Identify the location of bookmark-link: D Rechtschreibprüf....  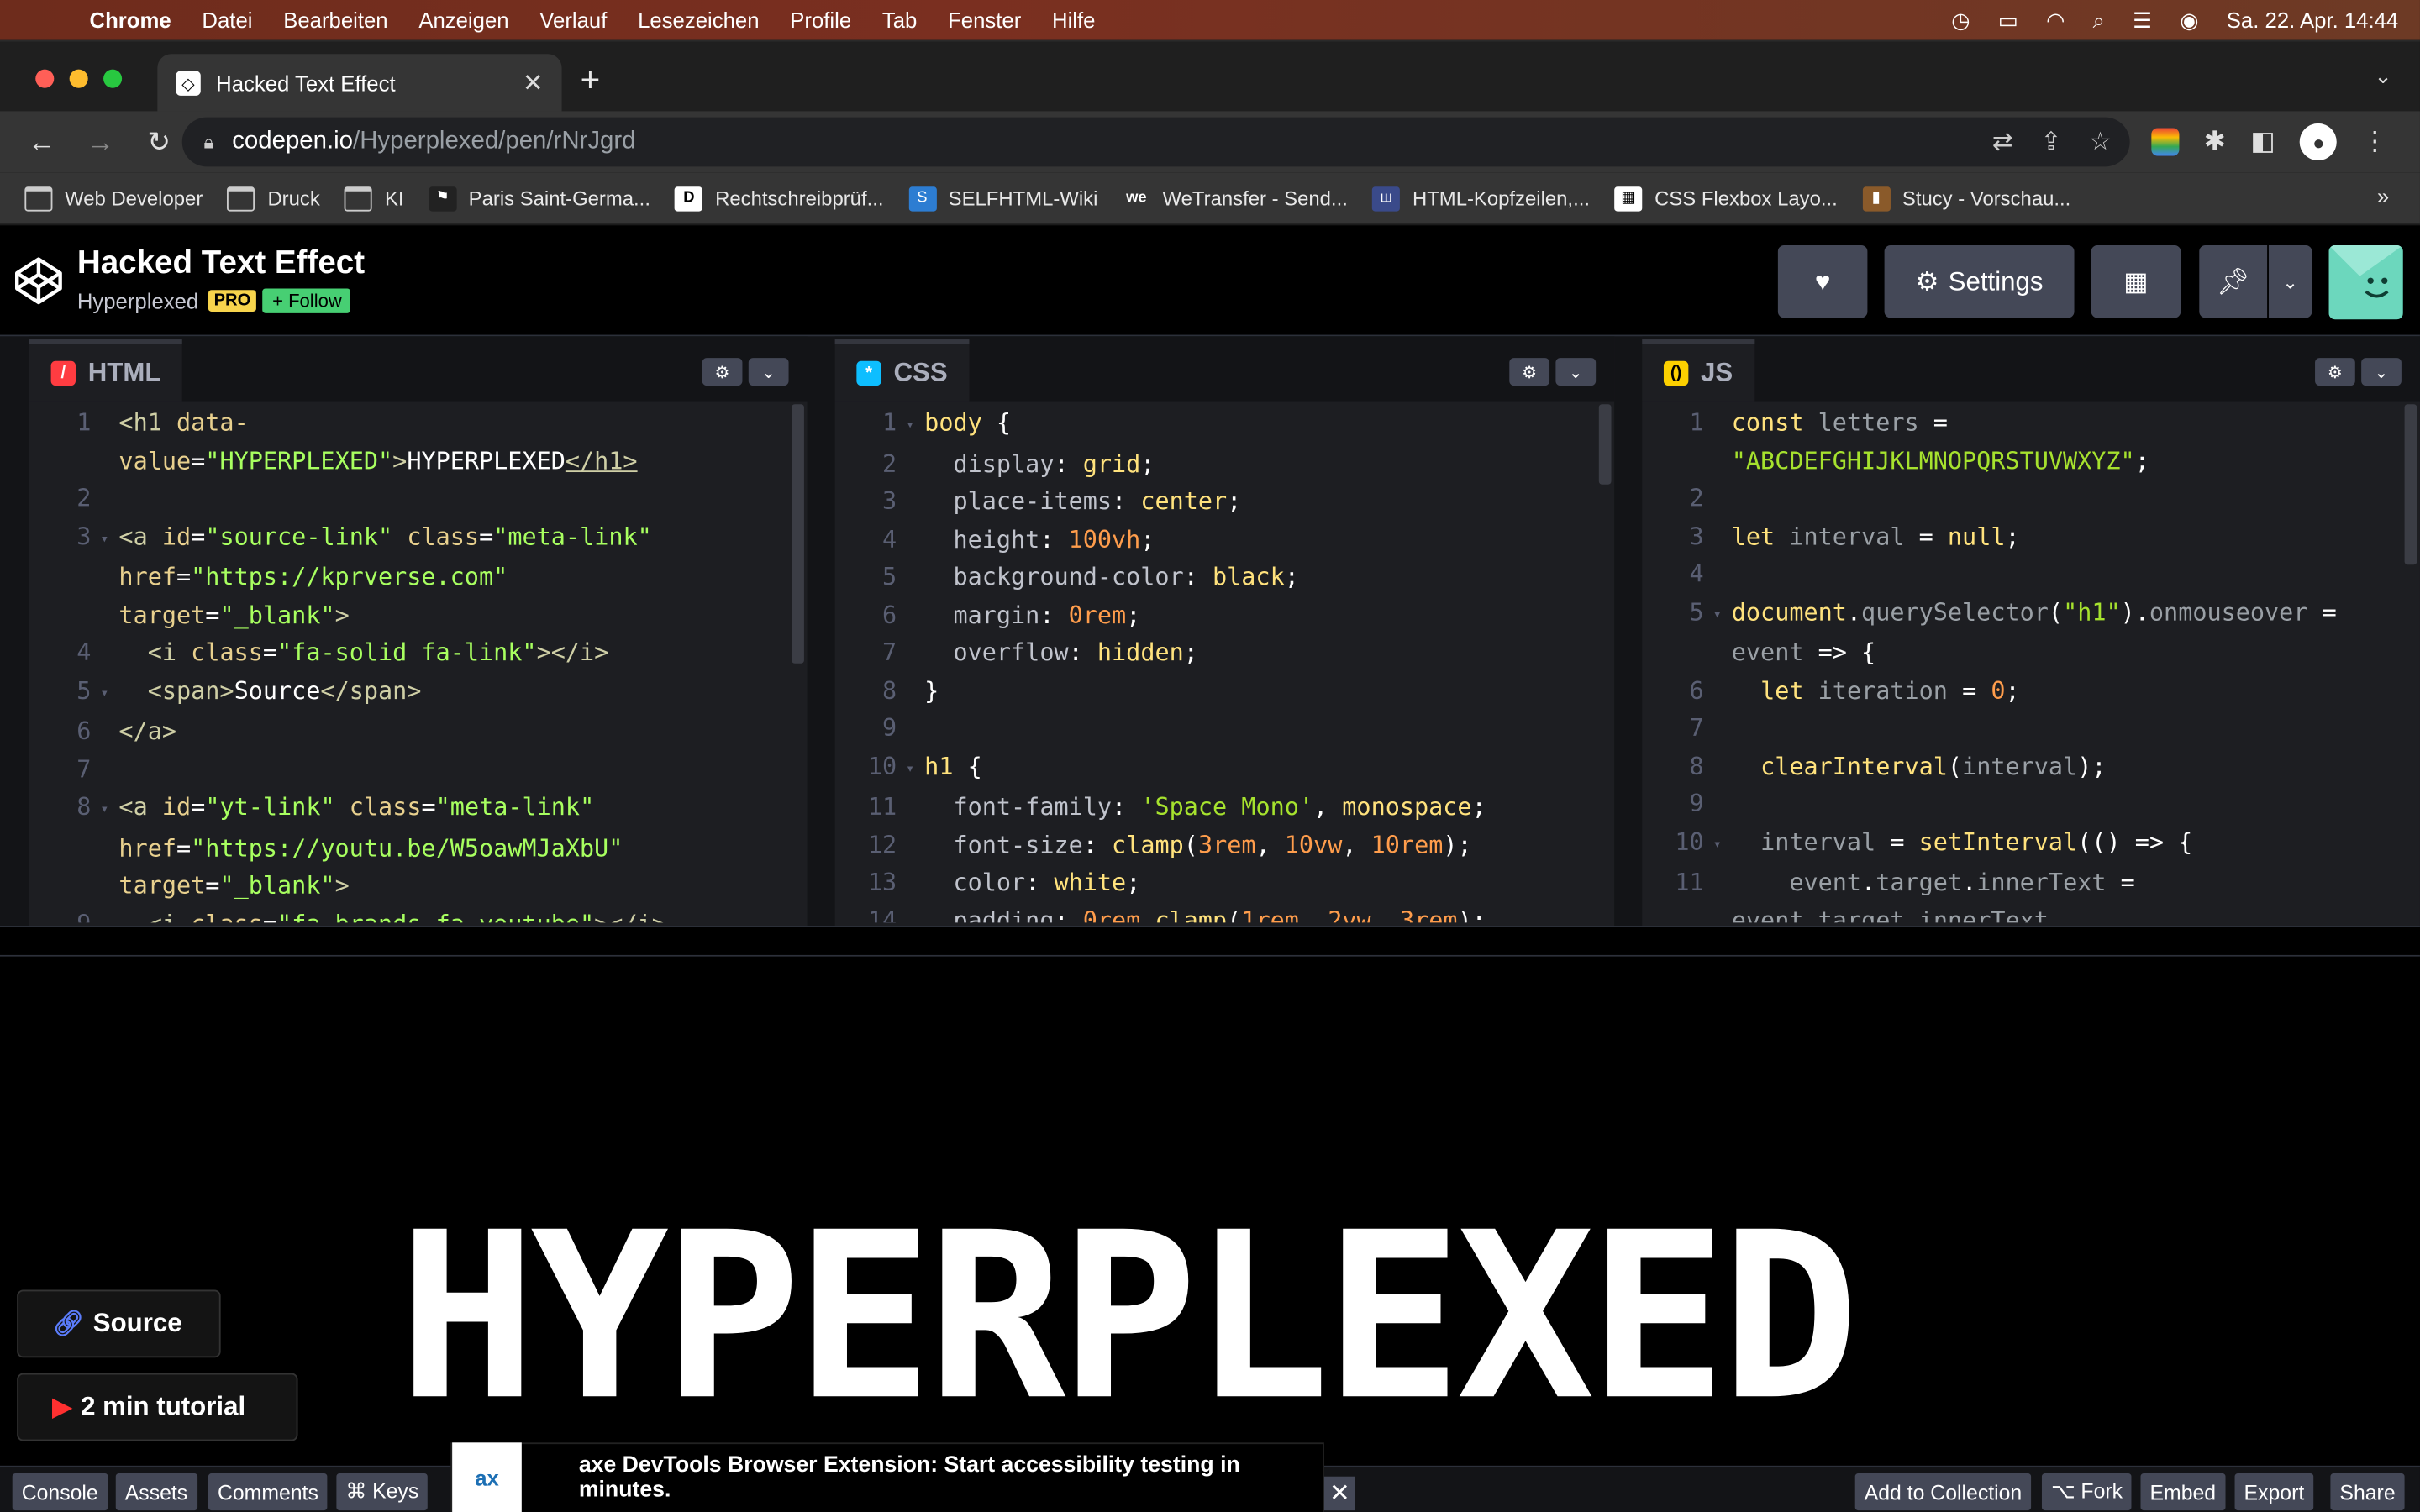
(779, 198).